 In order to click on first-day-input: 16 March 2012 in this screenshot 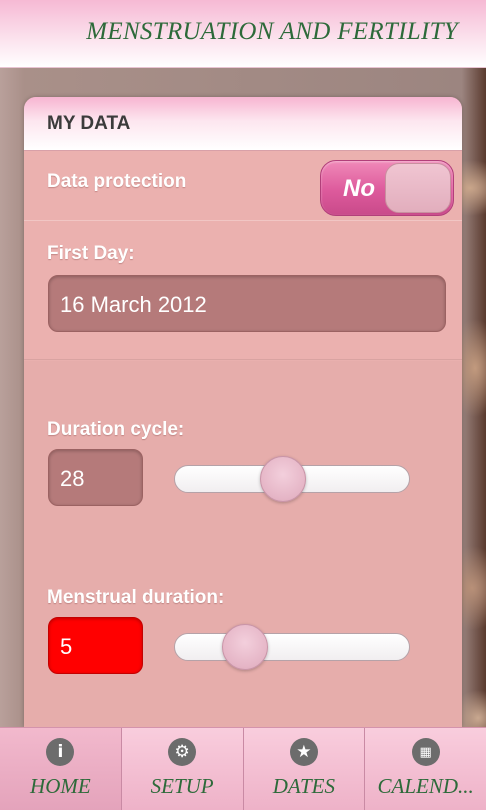, I will do `click(247, 303)`.